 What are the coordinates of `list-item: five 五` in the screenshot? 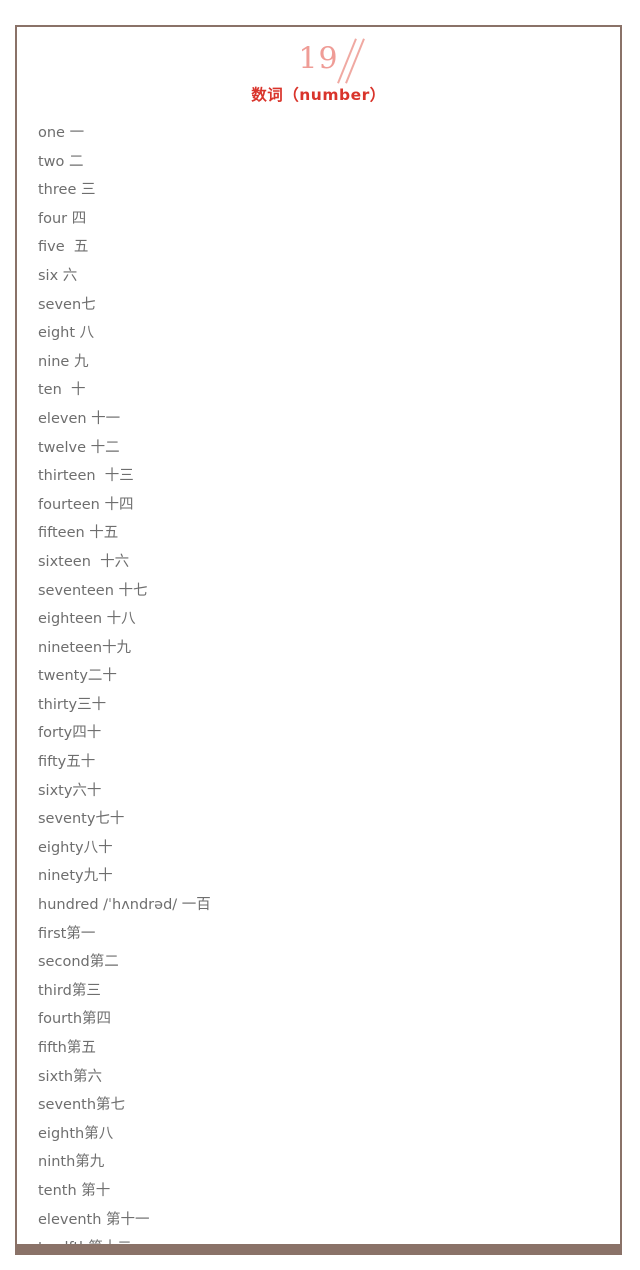 It's located at (63, 247).